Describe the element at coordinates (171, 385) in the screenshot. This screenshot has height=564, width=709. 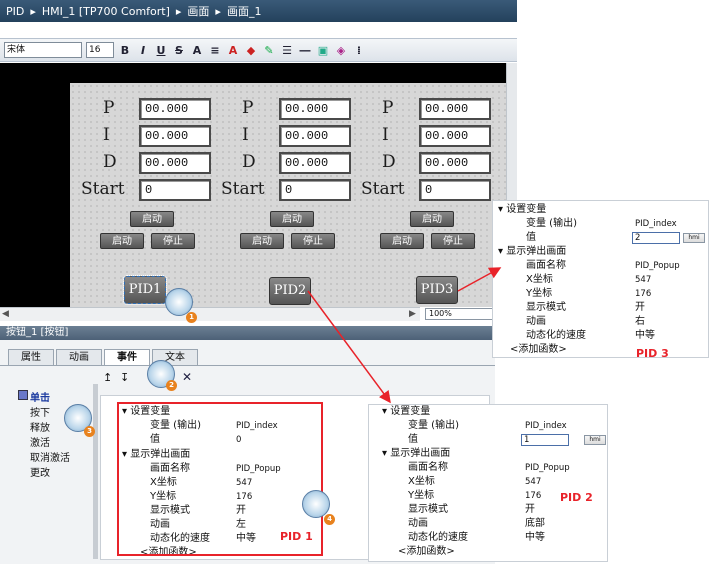
I see `callout-2: 2` at that location.